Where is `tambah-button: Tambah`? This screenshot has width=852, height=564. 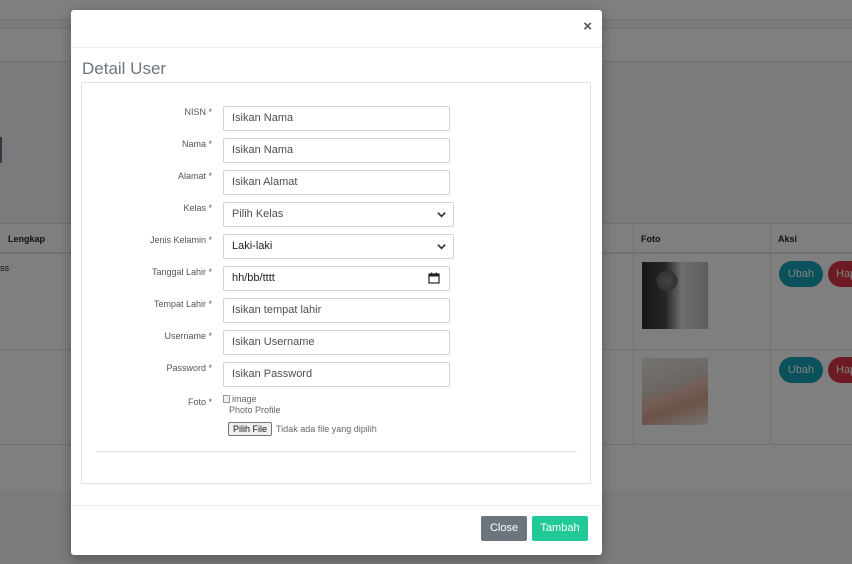
tambah-button: Tambah is located at coordinates (560, 528).